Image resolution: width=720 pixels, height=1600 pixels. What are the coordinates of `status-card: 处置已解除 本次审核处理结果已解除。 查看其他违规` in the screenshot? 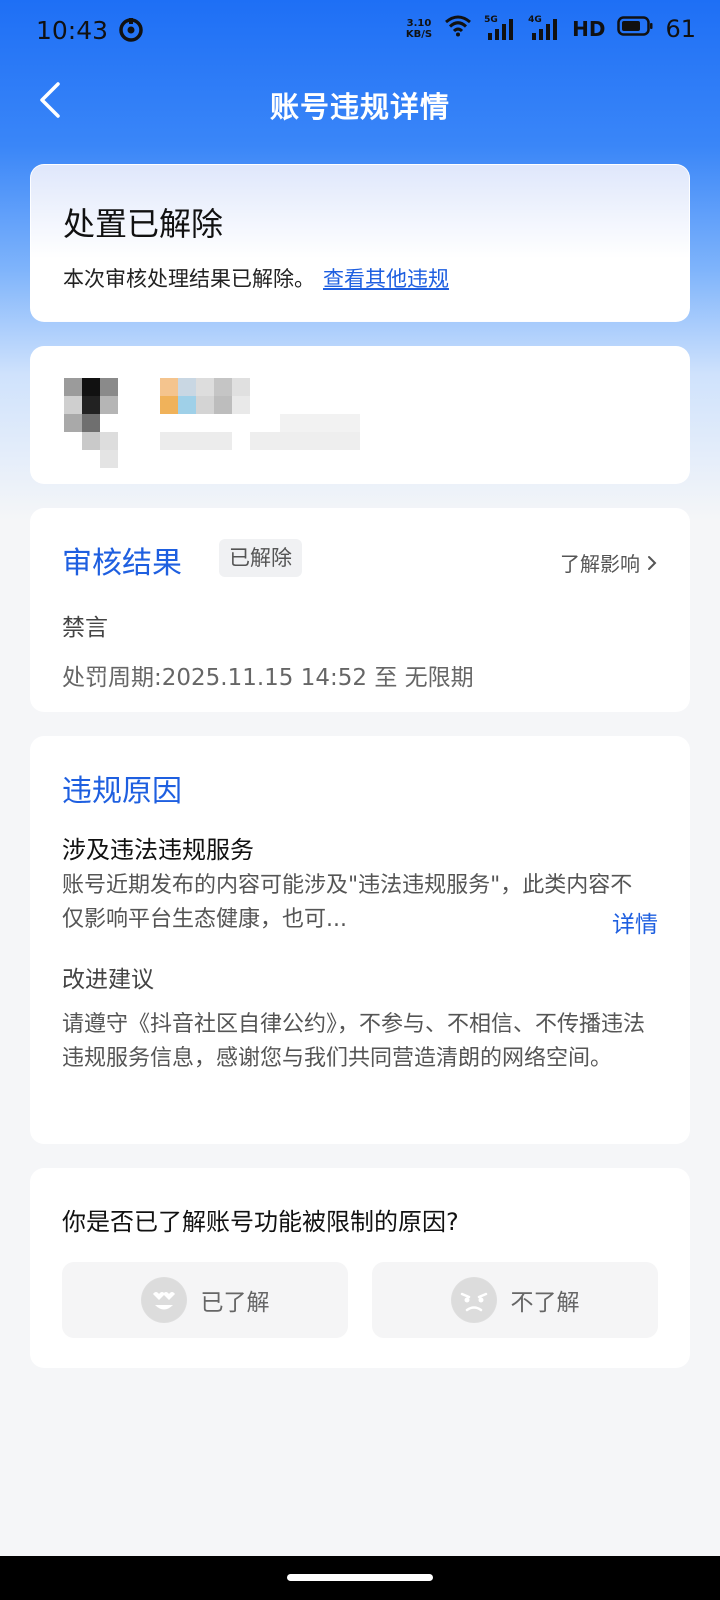 It's located at (360, 243).